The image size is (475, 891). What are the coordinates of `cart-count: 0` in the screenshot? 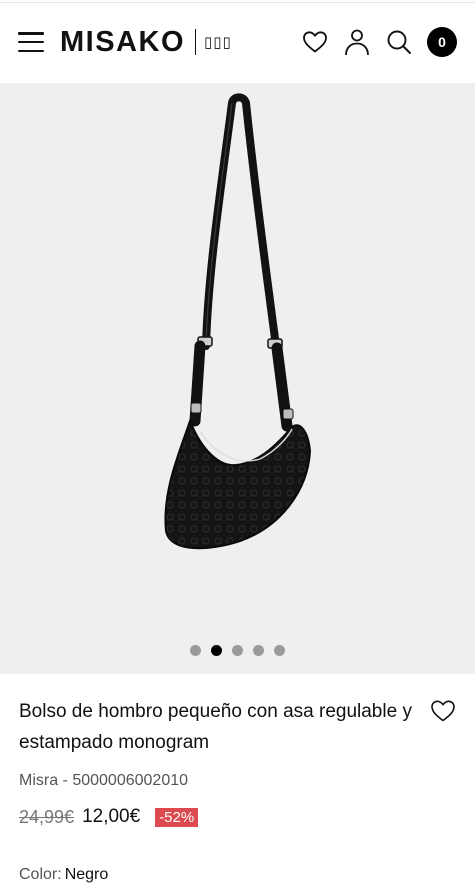 It's located at (442, 42).